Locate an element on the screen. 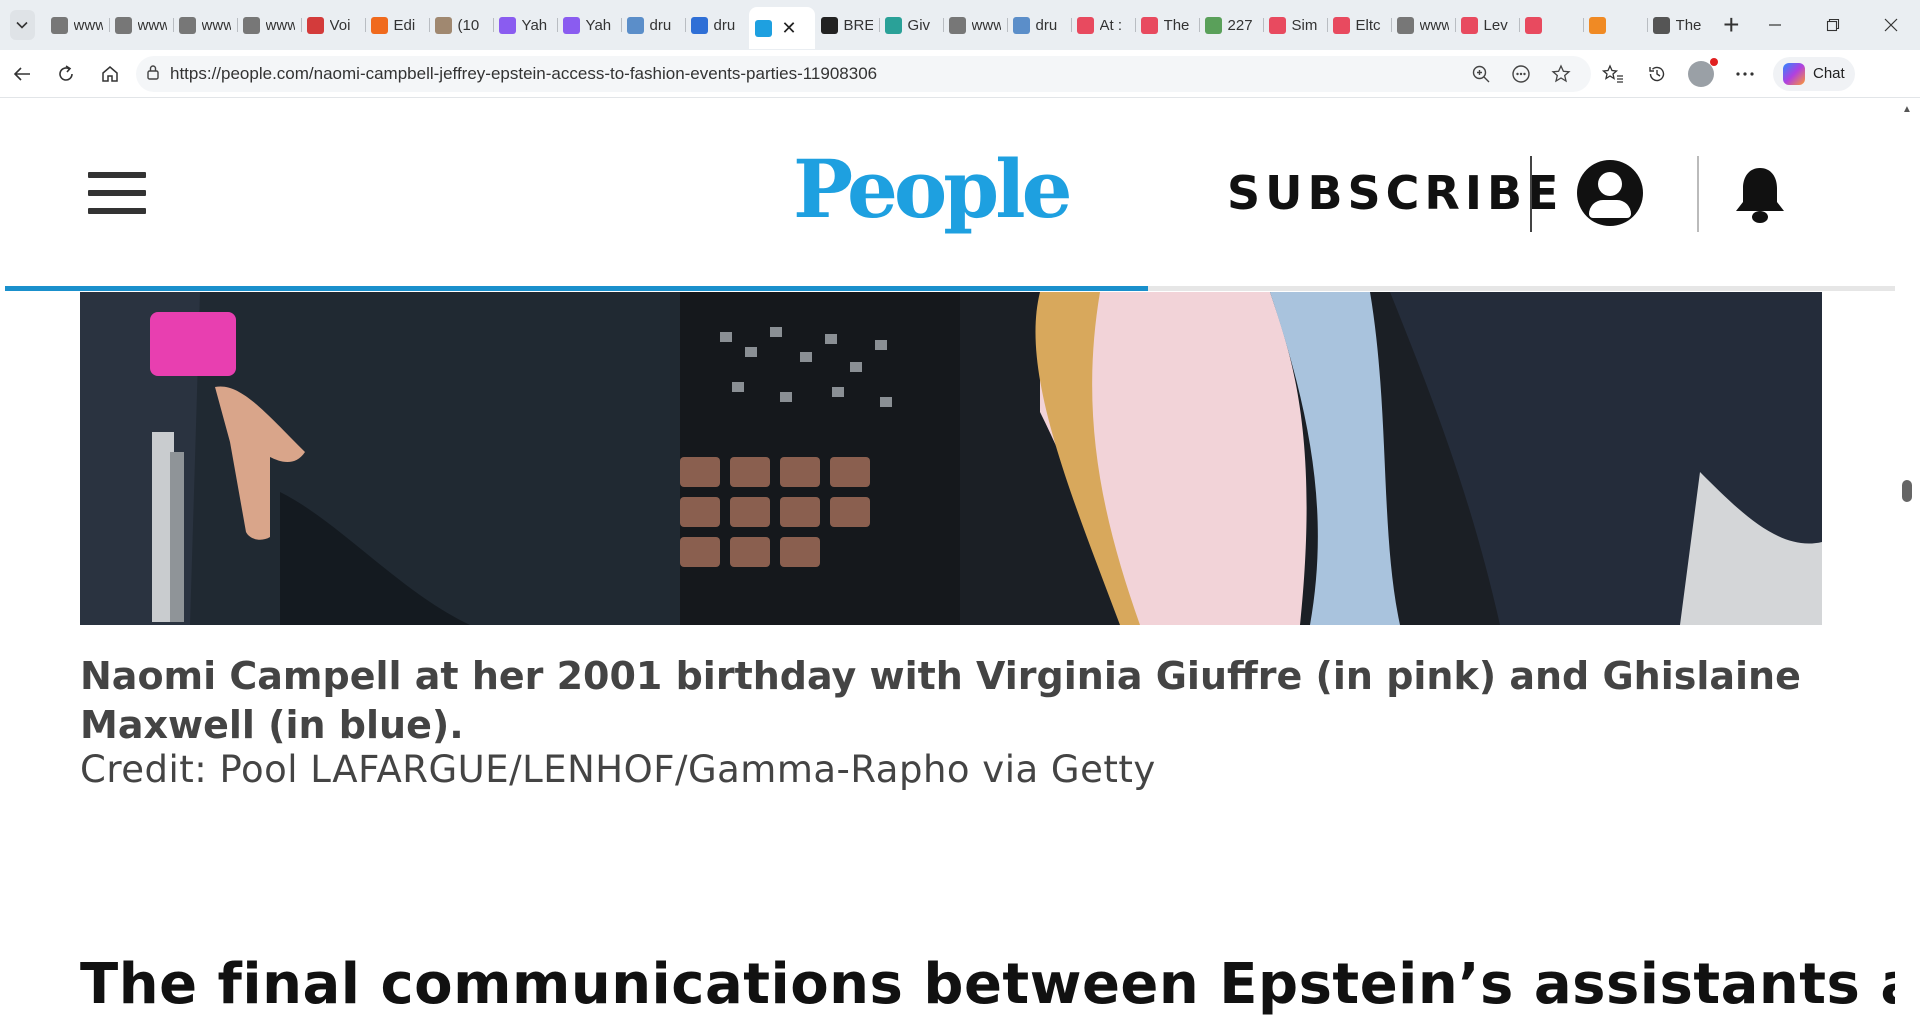 The width and height of the screenshot is (1920, 1020). photo-icon is located at coordinates (443, 25).